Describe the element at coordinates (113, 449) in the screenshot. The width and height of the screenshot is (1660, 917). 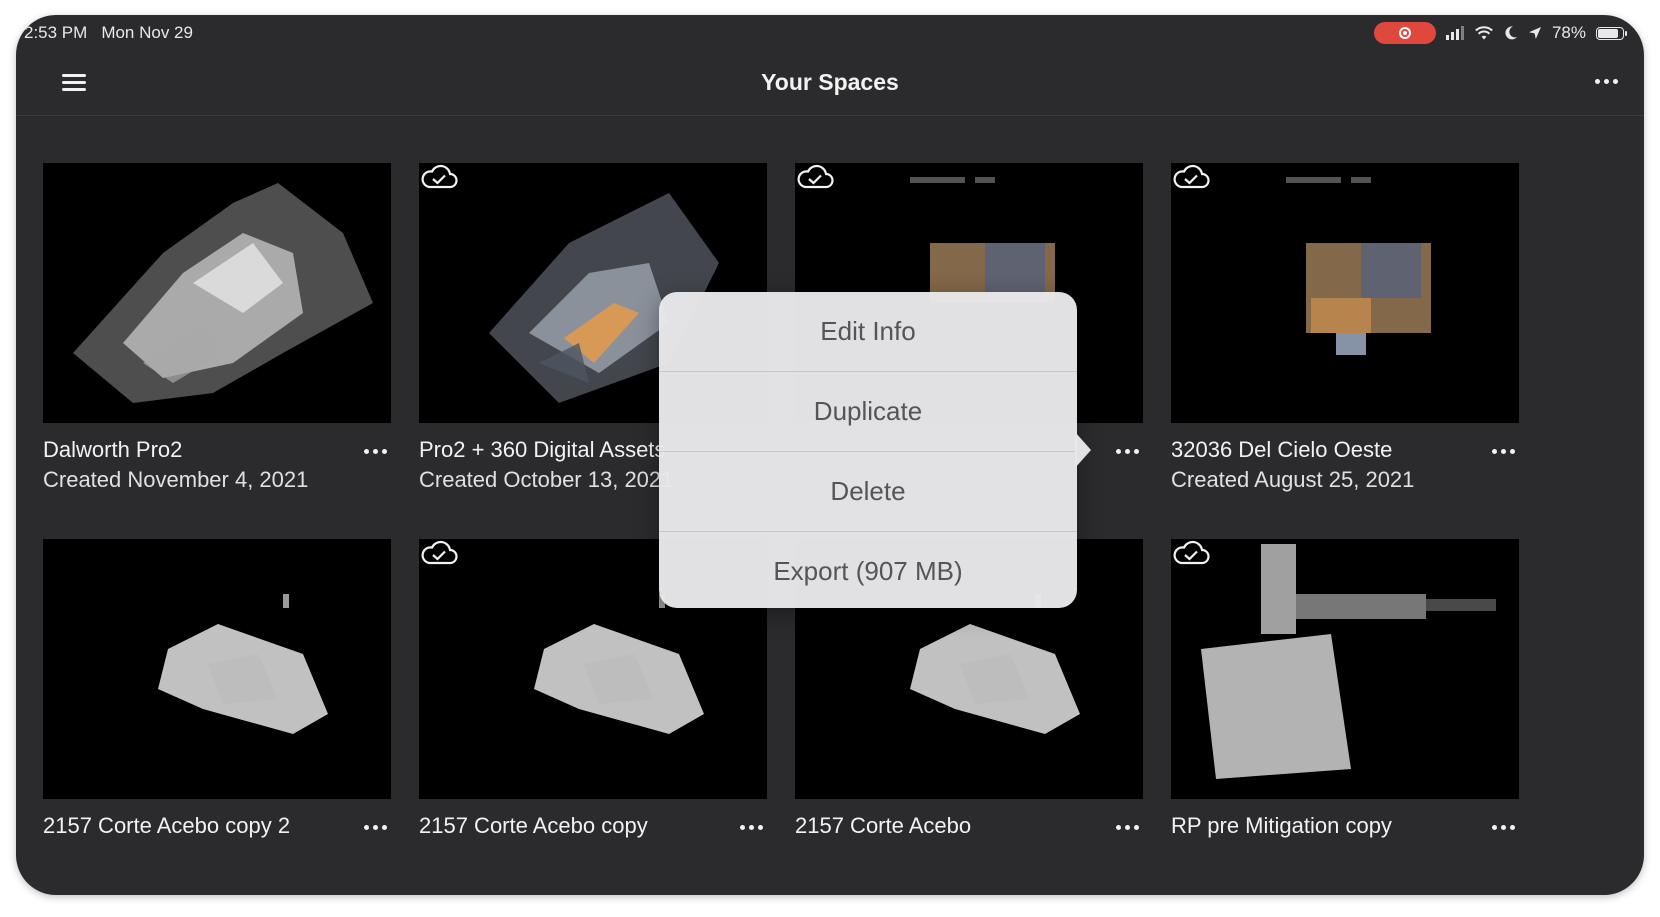
I see `space-title: Dalworth Pro2` at that location.